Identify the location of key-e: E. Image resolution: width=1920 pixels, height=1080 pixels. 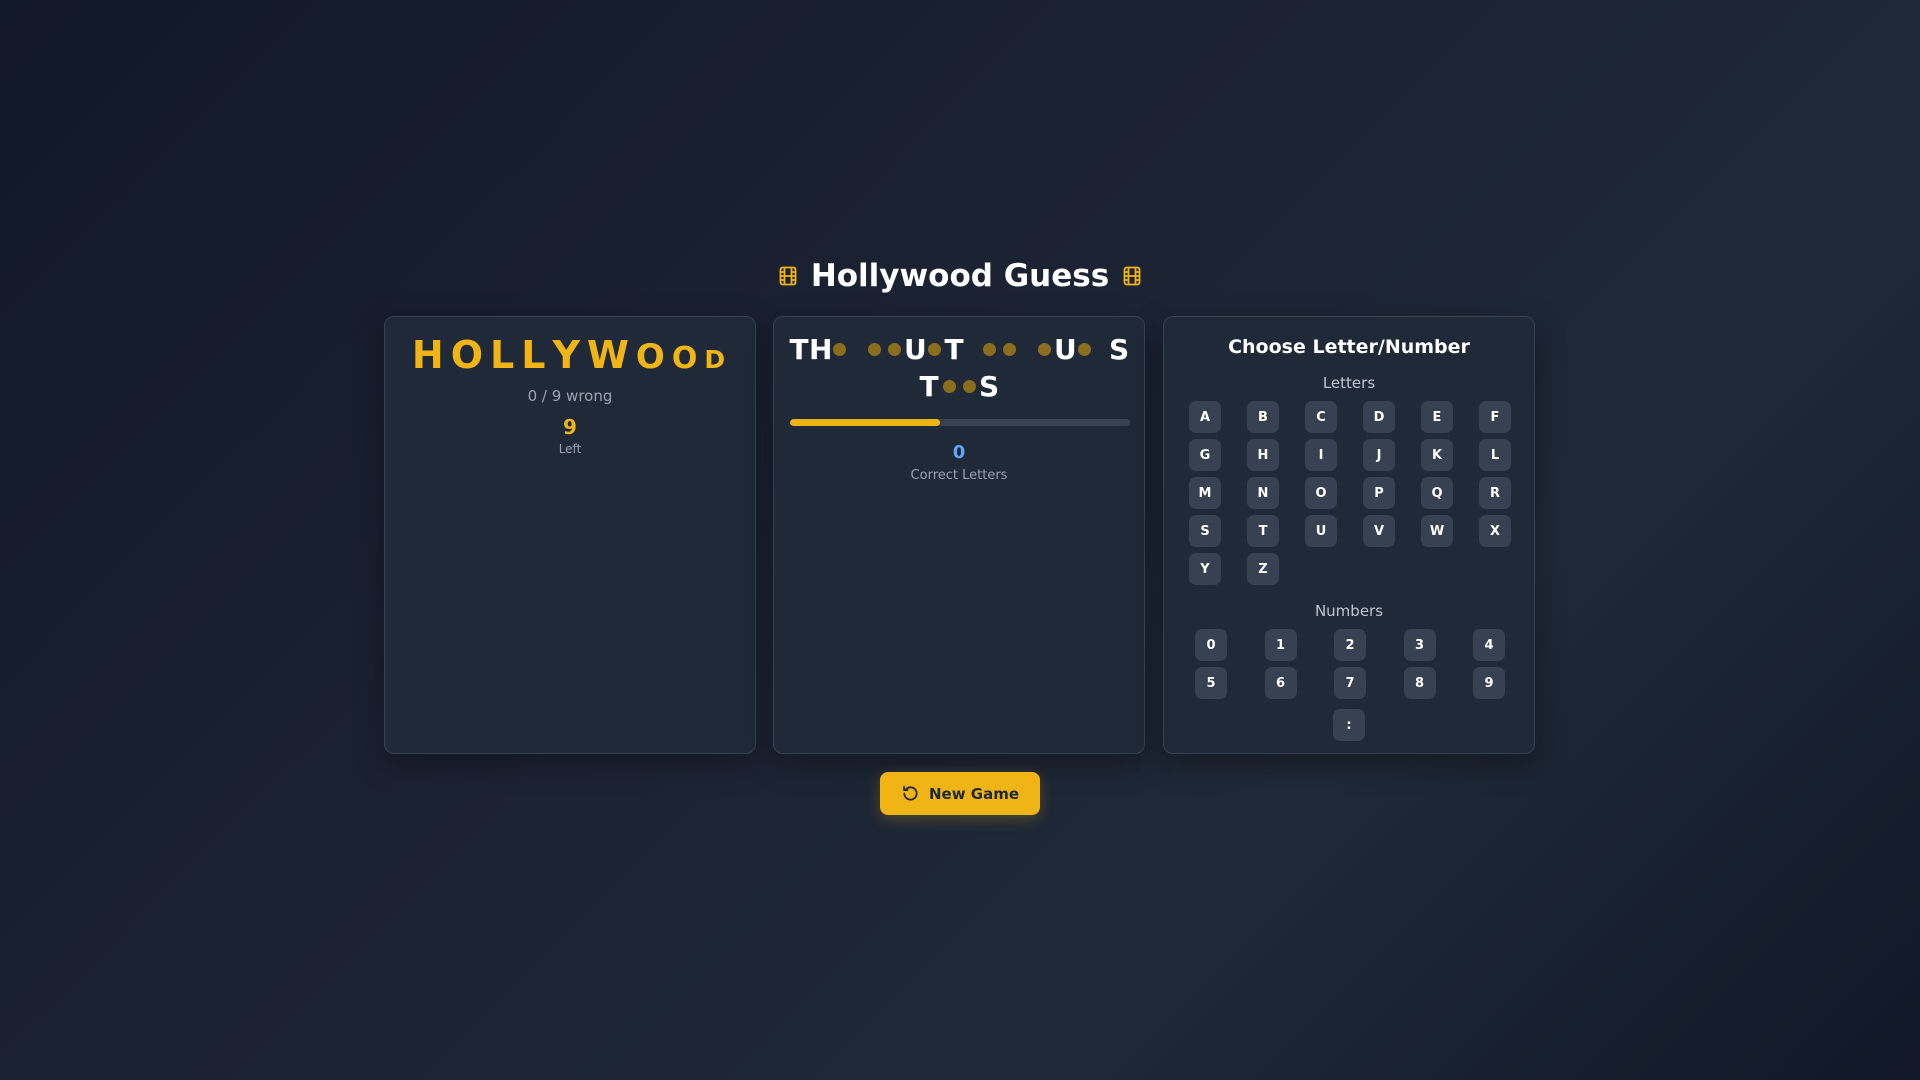
(1437, 417).